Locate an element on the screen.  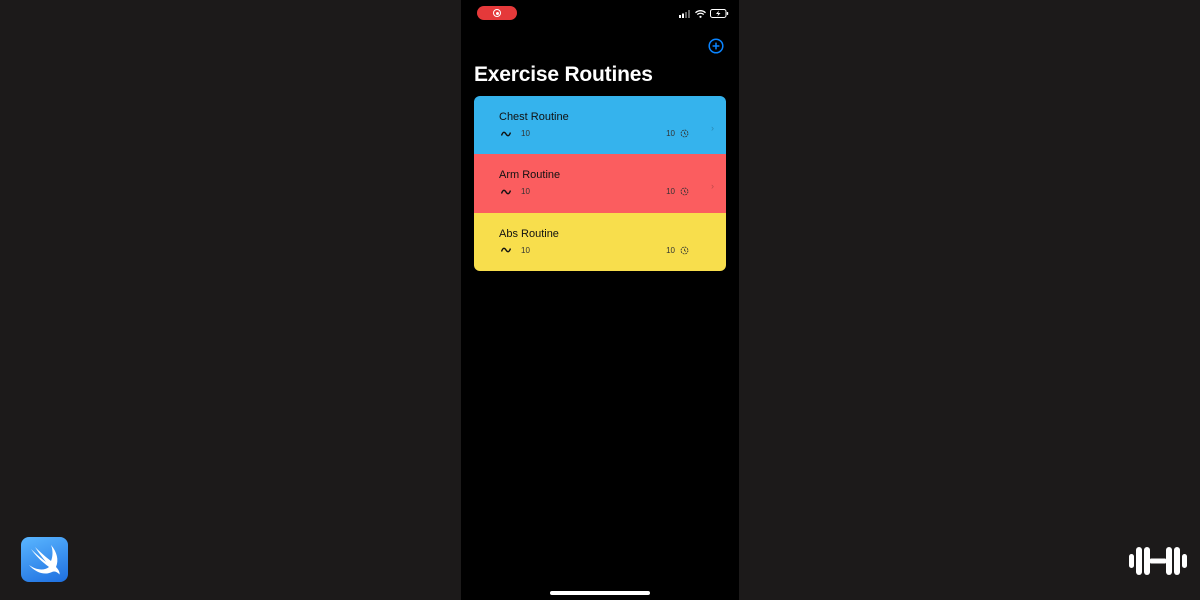
cellular-signal-icon is located at coordinates (684, 13).